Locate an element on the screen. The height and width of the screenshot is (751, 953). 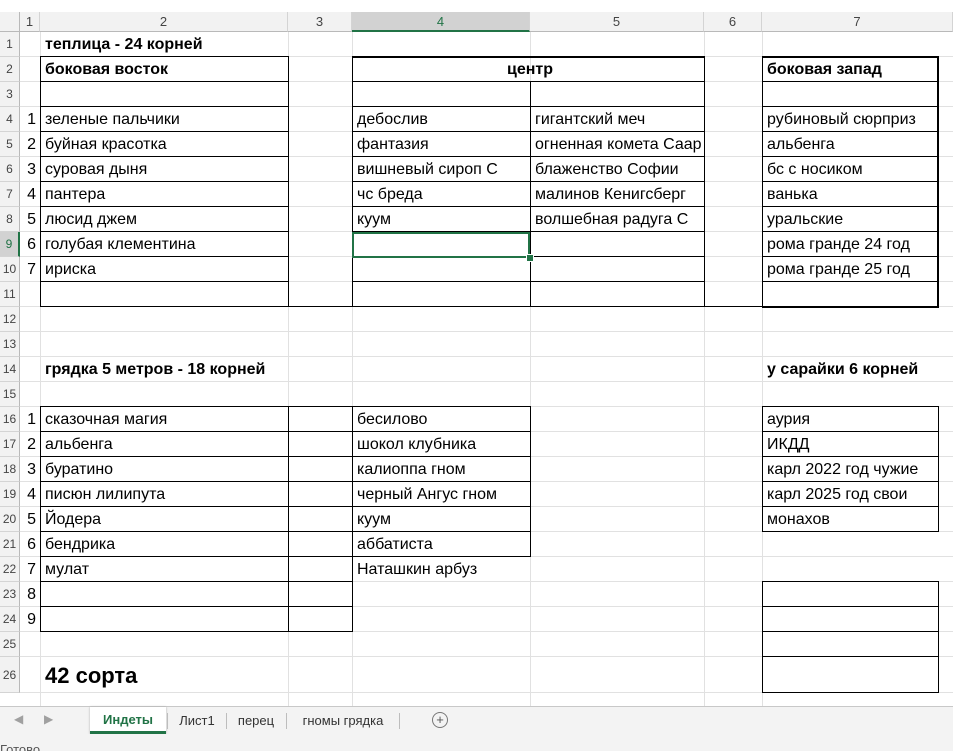
row-header: 24 is located at coordinates (10, 619).